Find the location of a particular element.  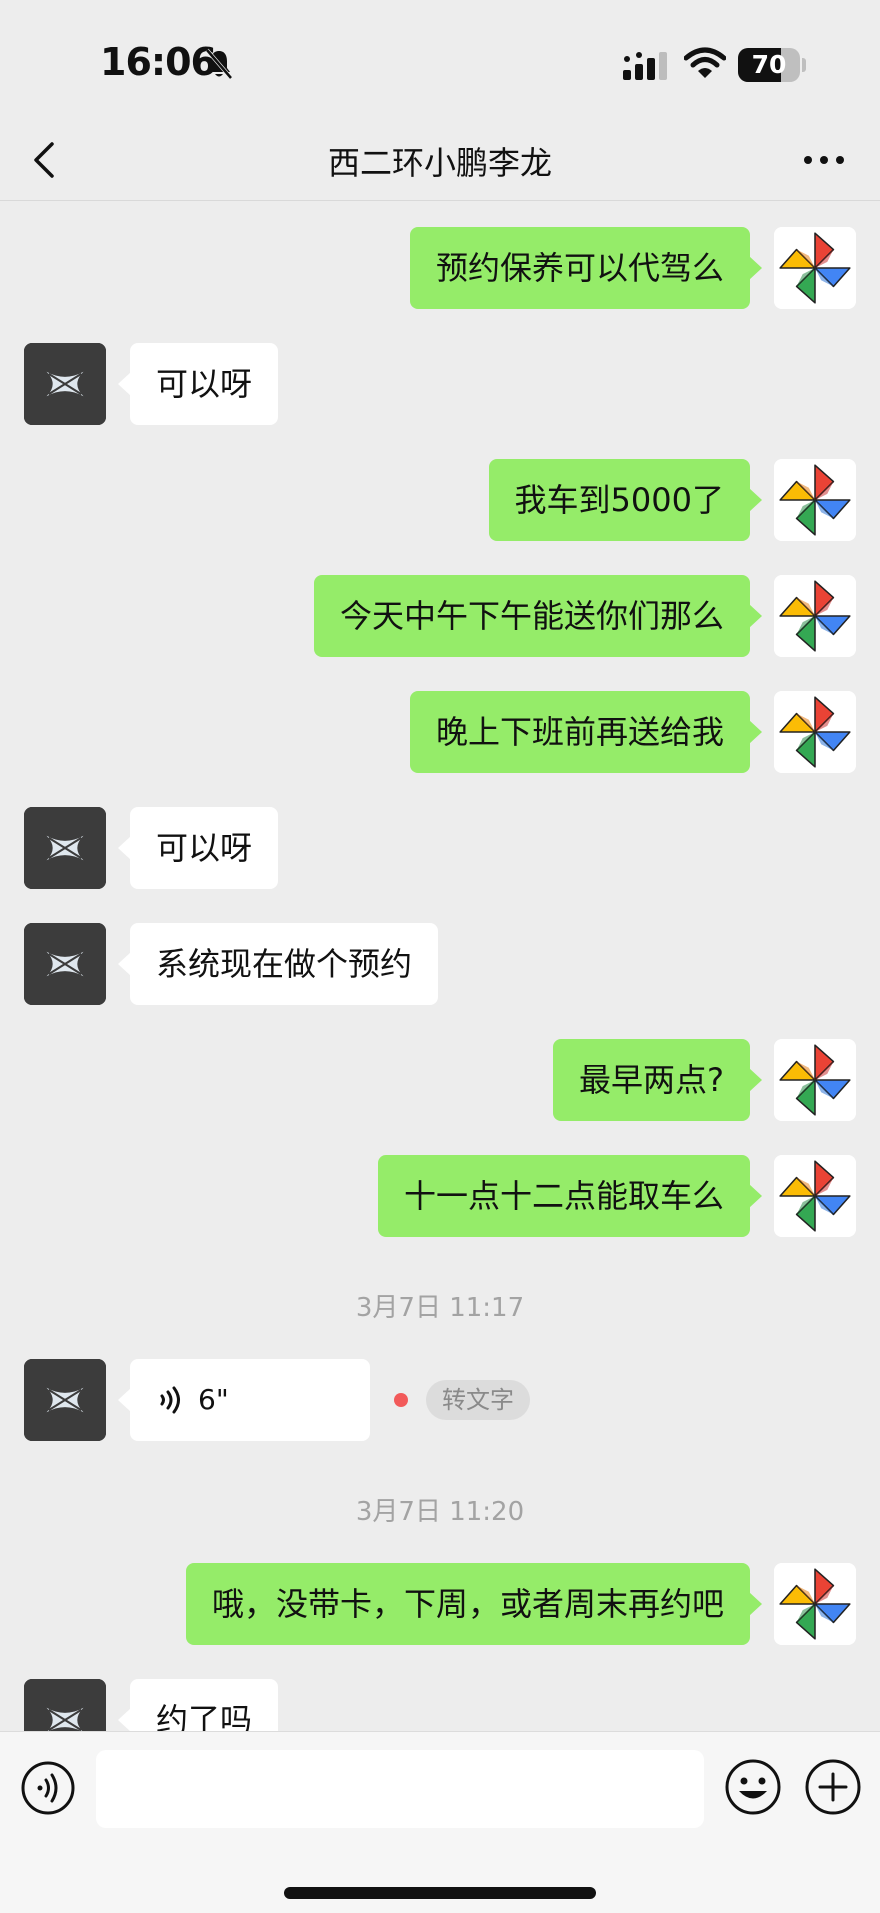

chat-header: 西二环小鹏李龙 is located at coordinates (440, 160).